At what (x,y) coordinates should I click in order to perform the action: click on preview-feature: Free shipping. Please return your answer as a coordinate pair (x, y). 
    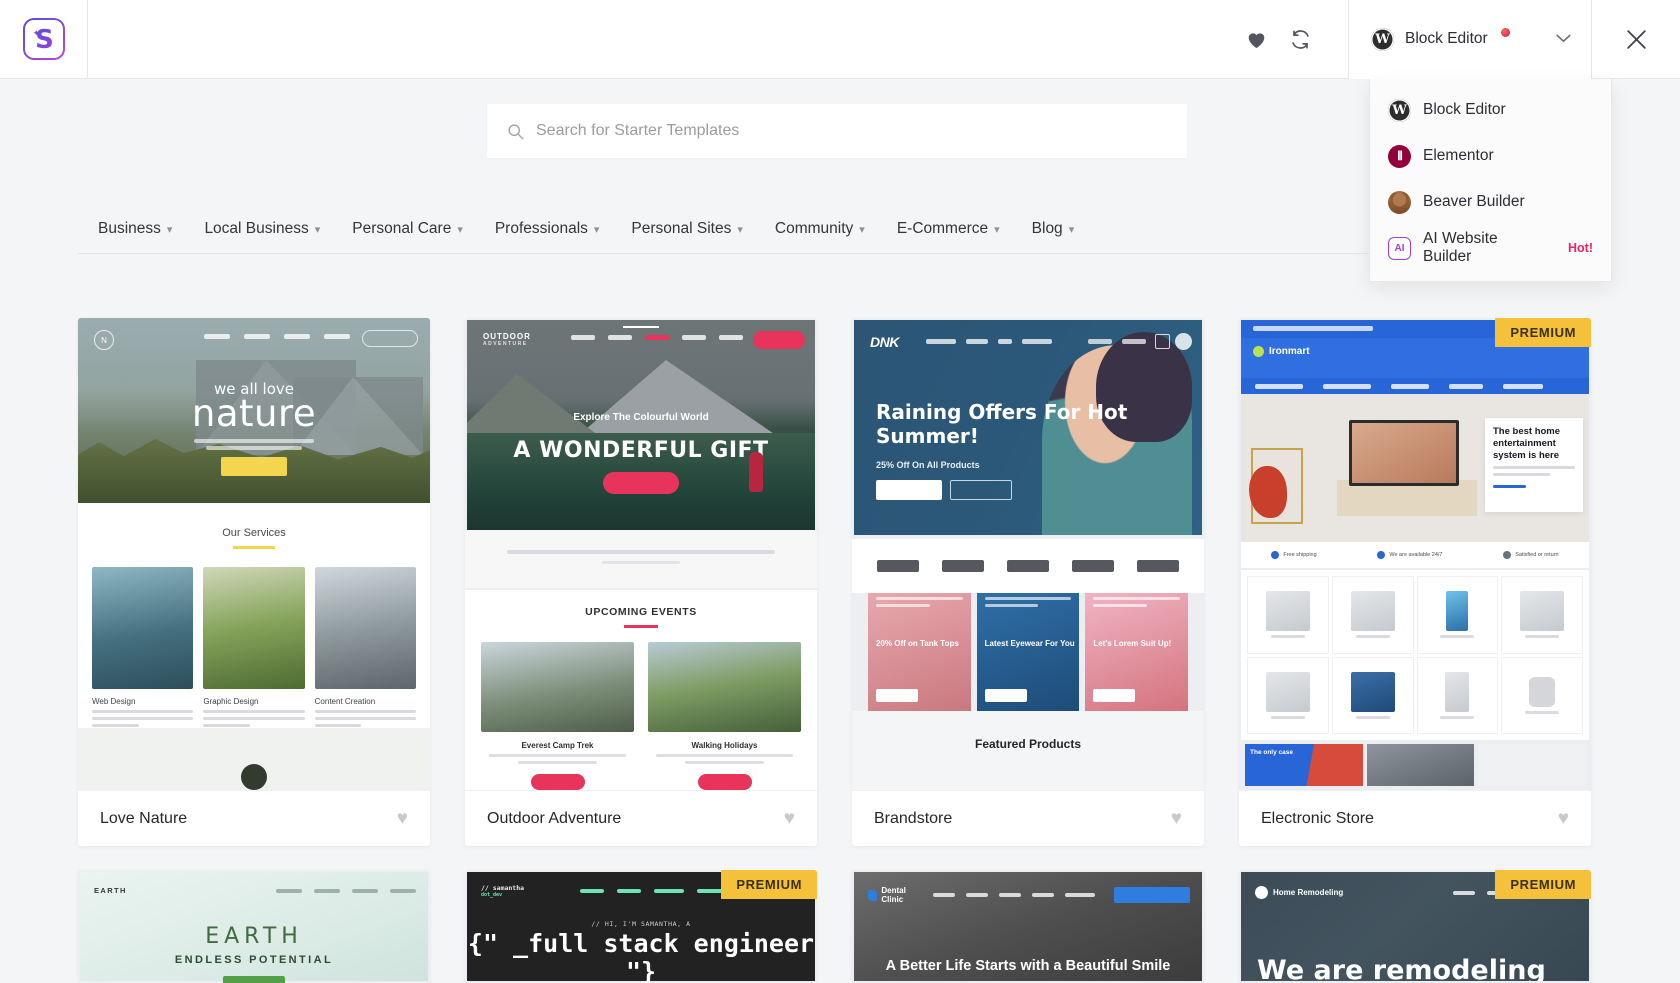
    Looking at the image, I should click on (1300, 555).